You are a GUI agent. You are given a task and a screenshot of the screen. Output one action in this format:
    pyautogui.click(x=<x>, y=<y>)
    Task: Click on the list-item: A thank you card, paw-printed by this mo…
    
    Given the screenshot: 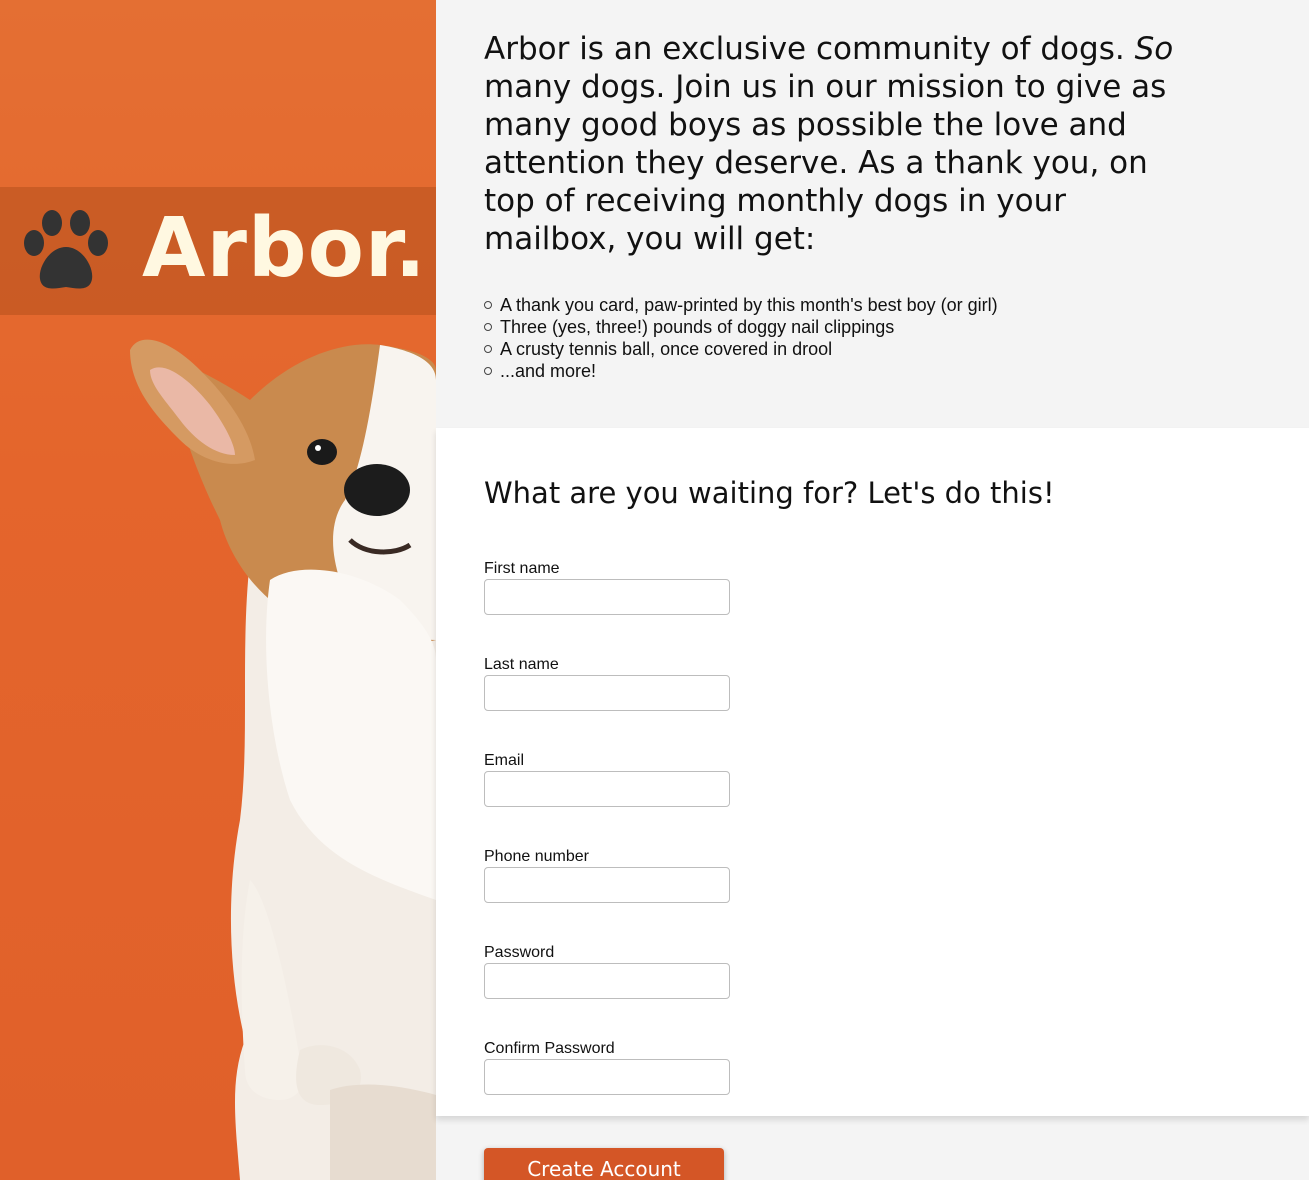 What is the action you would take?
    pyautogui.click(x=872, y=305)
    